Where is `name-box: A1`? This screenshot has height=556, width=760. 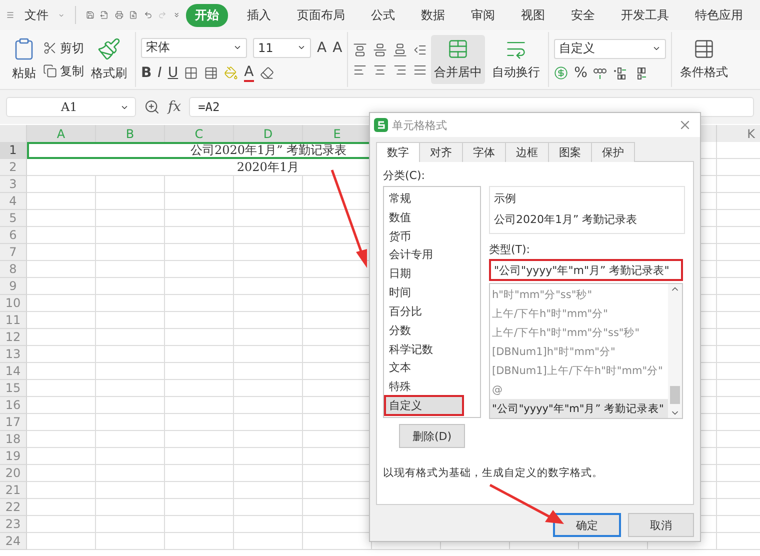 name-box: A1 is located at coordinates (71, 107).